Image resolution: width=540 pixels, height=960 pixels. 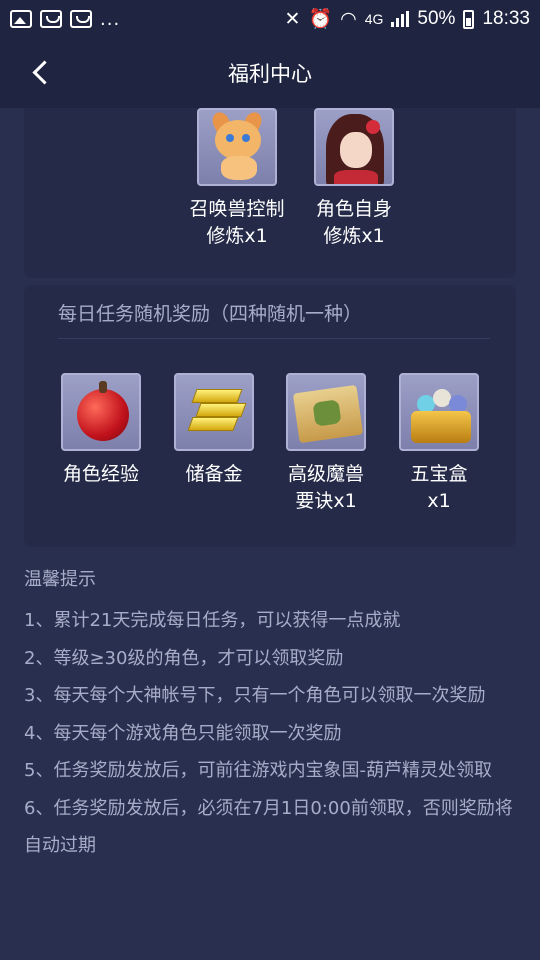 What do you see at coordinates (439, 501) in the screenshot?
I see `reward-label-line2: x1` at bounding box center [439, 501].